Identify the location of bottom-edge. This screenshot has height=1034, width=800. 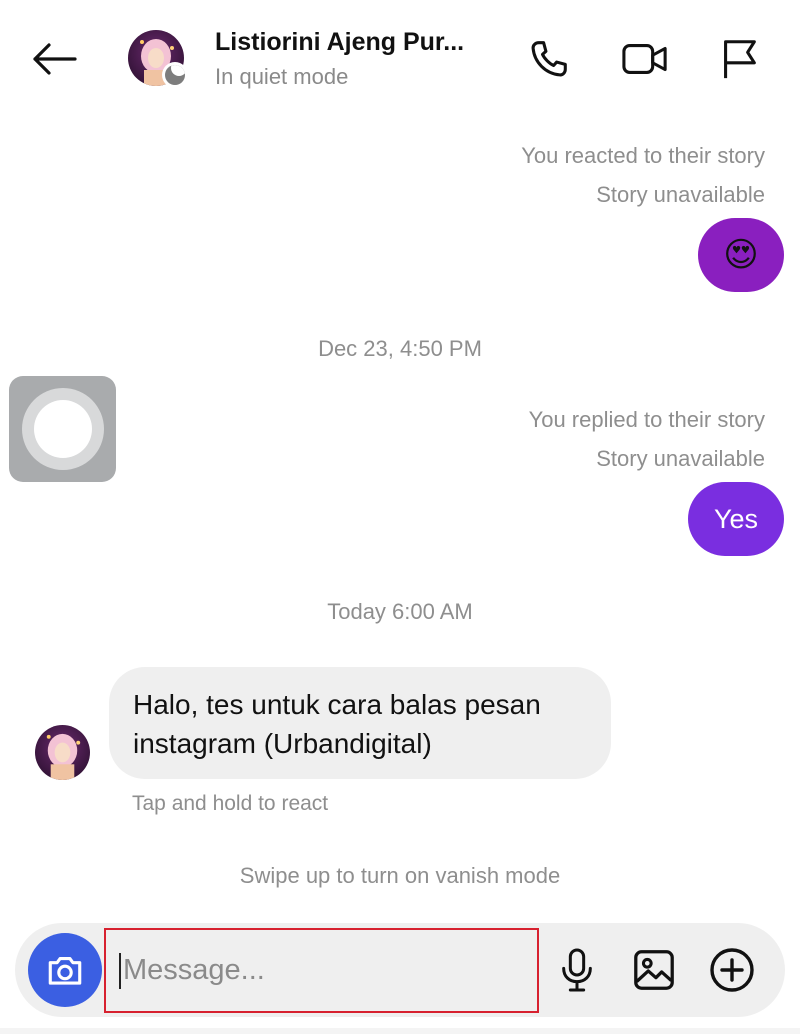
(400, 1031).